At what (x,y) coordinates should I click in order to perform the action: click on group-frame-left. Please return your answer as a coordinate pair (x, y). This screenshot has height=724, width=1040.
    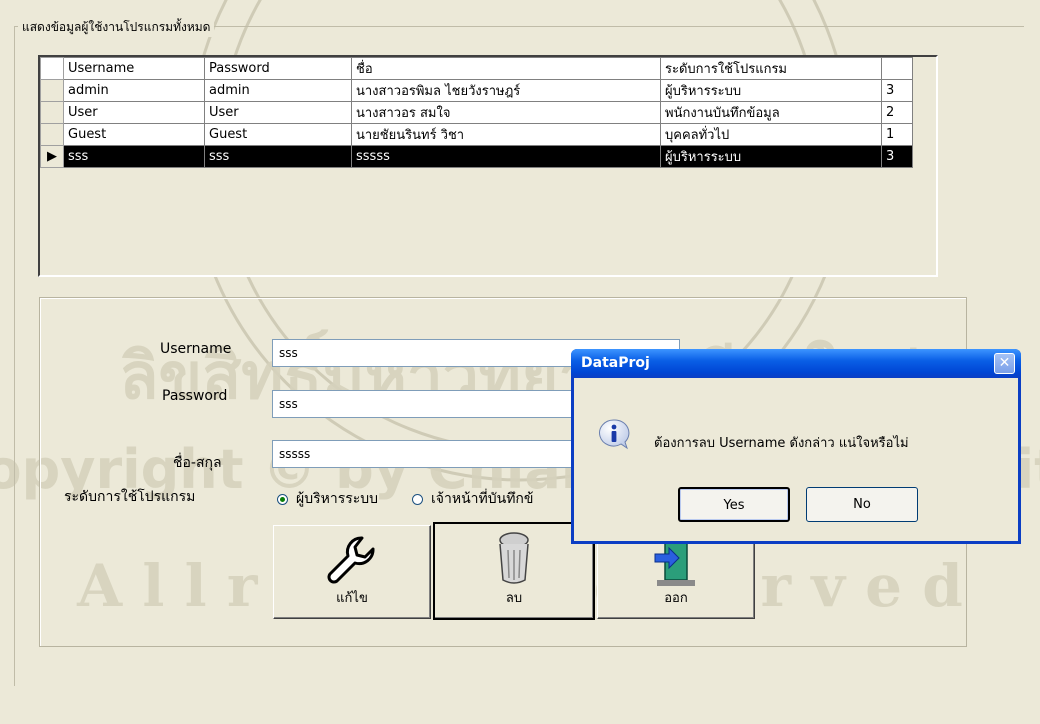
    Looking at the image, I should click on (14, 356).